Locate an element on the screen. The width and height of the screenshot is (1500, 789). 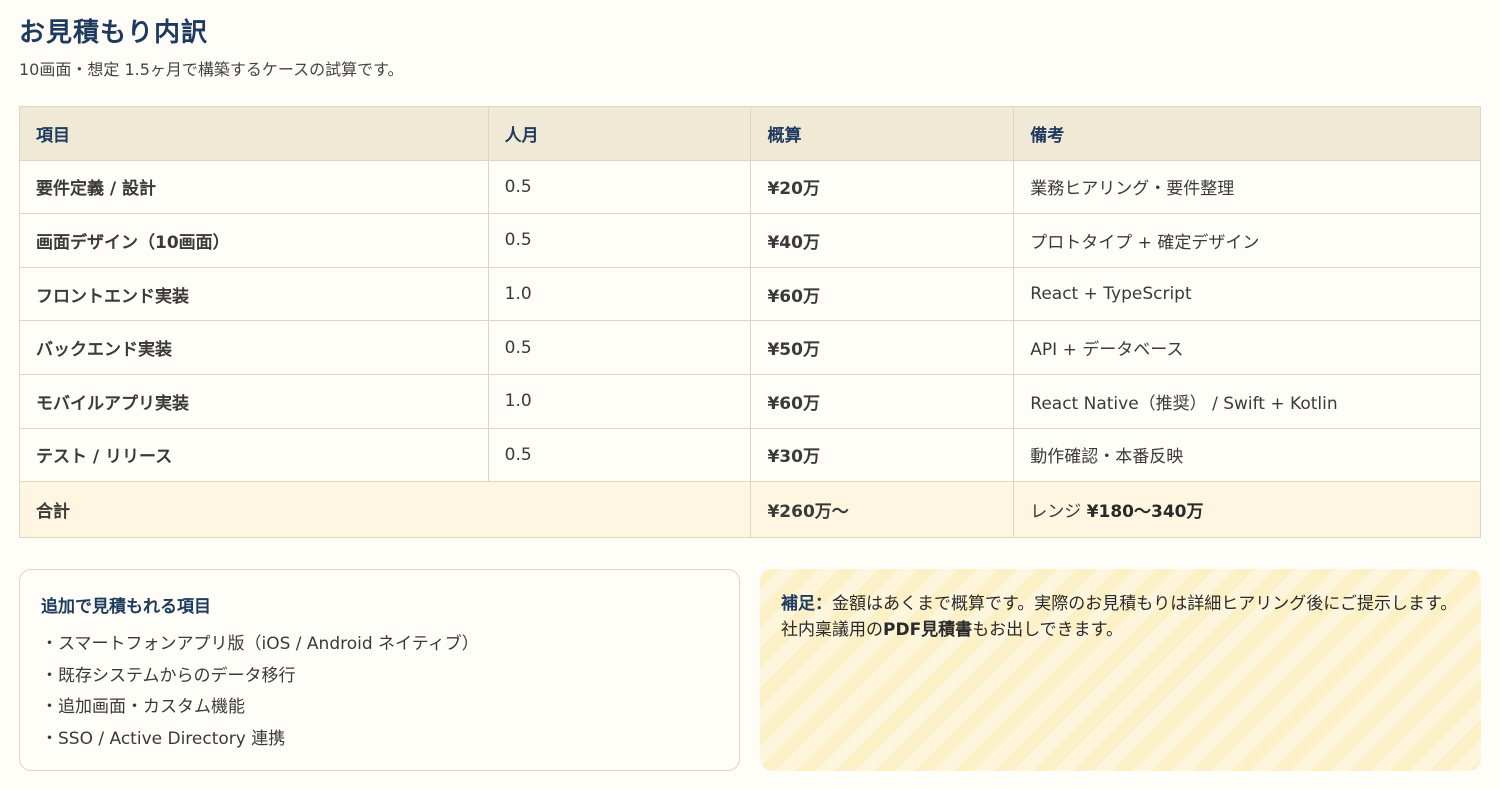
row-note: プロトタイプ + 確定デザイン is located at coordinates (1247, 240).